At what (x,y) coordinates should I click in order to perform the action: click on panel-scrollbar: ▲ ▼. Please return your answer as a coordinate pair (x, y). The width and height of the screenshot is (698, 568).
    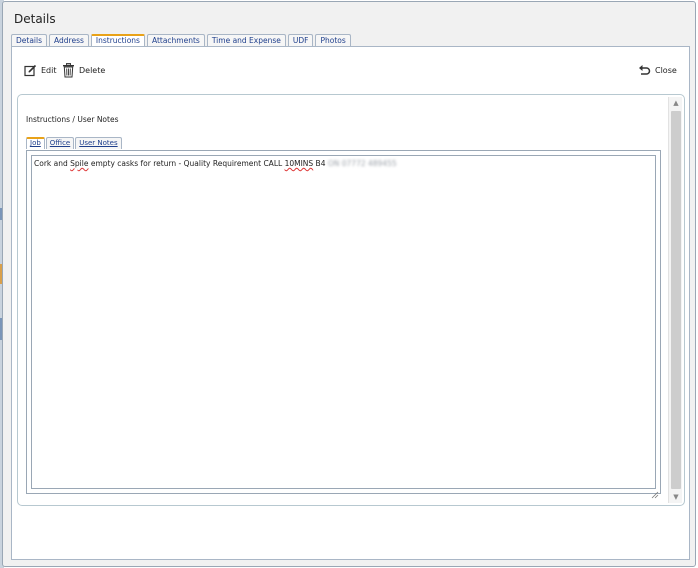
    Looking at the image, I should click on (675, 300).